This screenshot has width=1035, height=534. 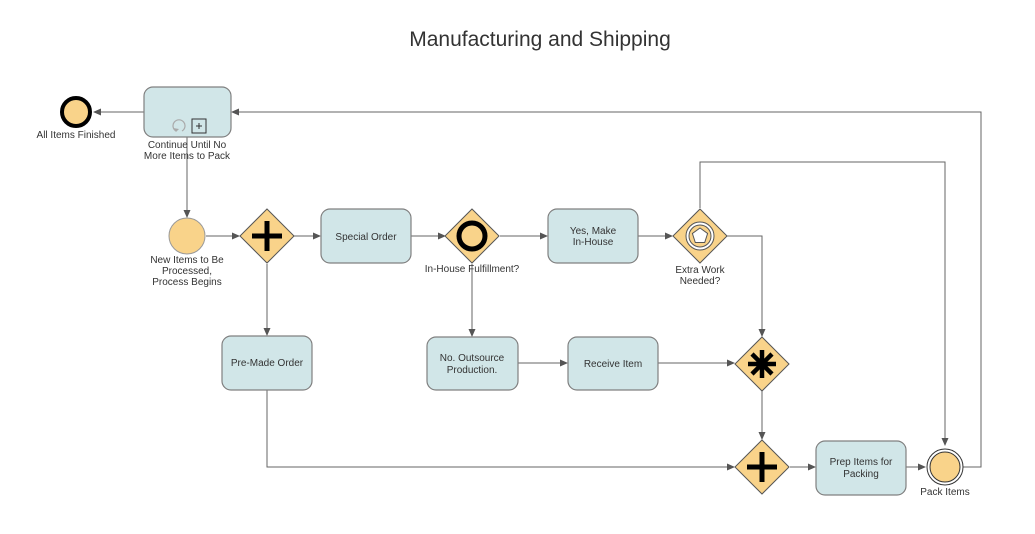 What do you see at coordinates (76, 135) in the screenshot?
I see `end-event-label: All Items Finished` at bounding box center [76, 135].